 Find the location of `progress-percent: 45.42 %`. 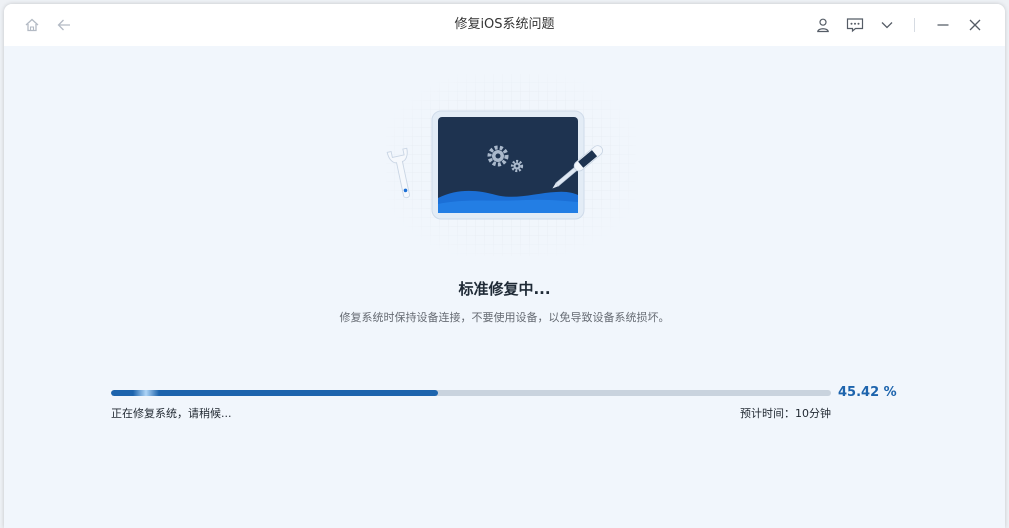

progress-percent: 45.42 % is located at coordinates (867, 392).